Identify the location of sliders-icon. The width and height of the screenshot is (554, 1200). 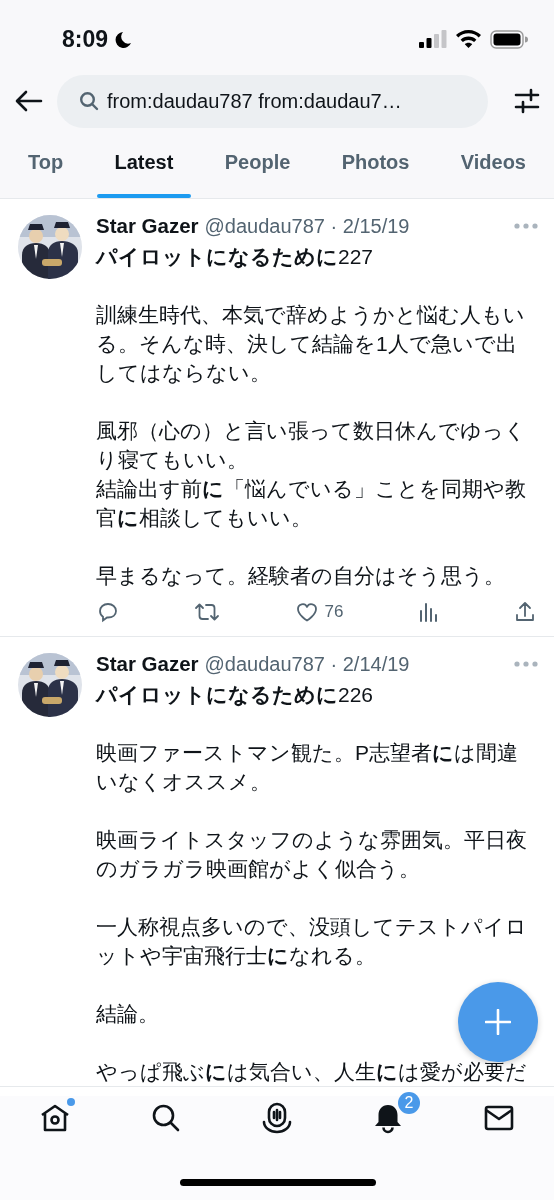
(527, 101).